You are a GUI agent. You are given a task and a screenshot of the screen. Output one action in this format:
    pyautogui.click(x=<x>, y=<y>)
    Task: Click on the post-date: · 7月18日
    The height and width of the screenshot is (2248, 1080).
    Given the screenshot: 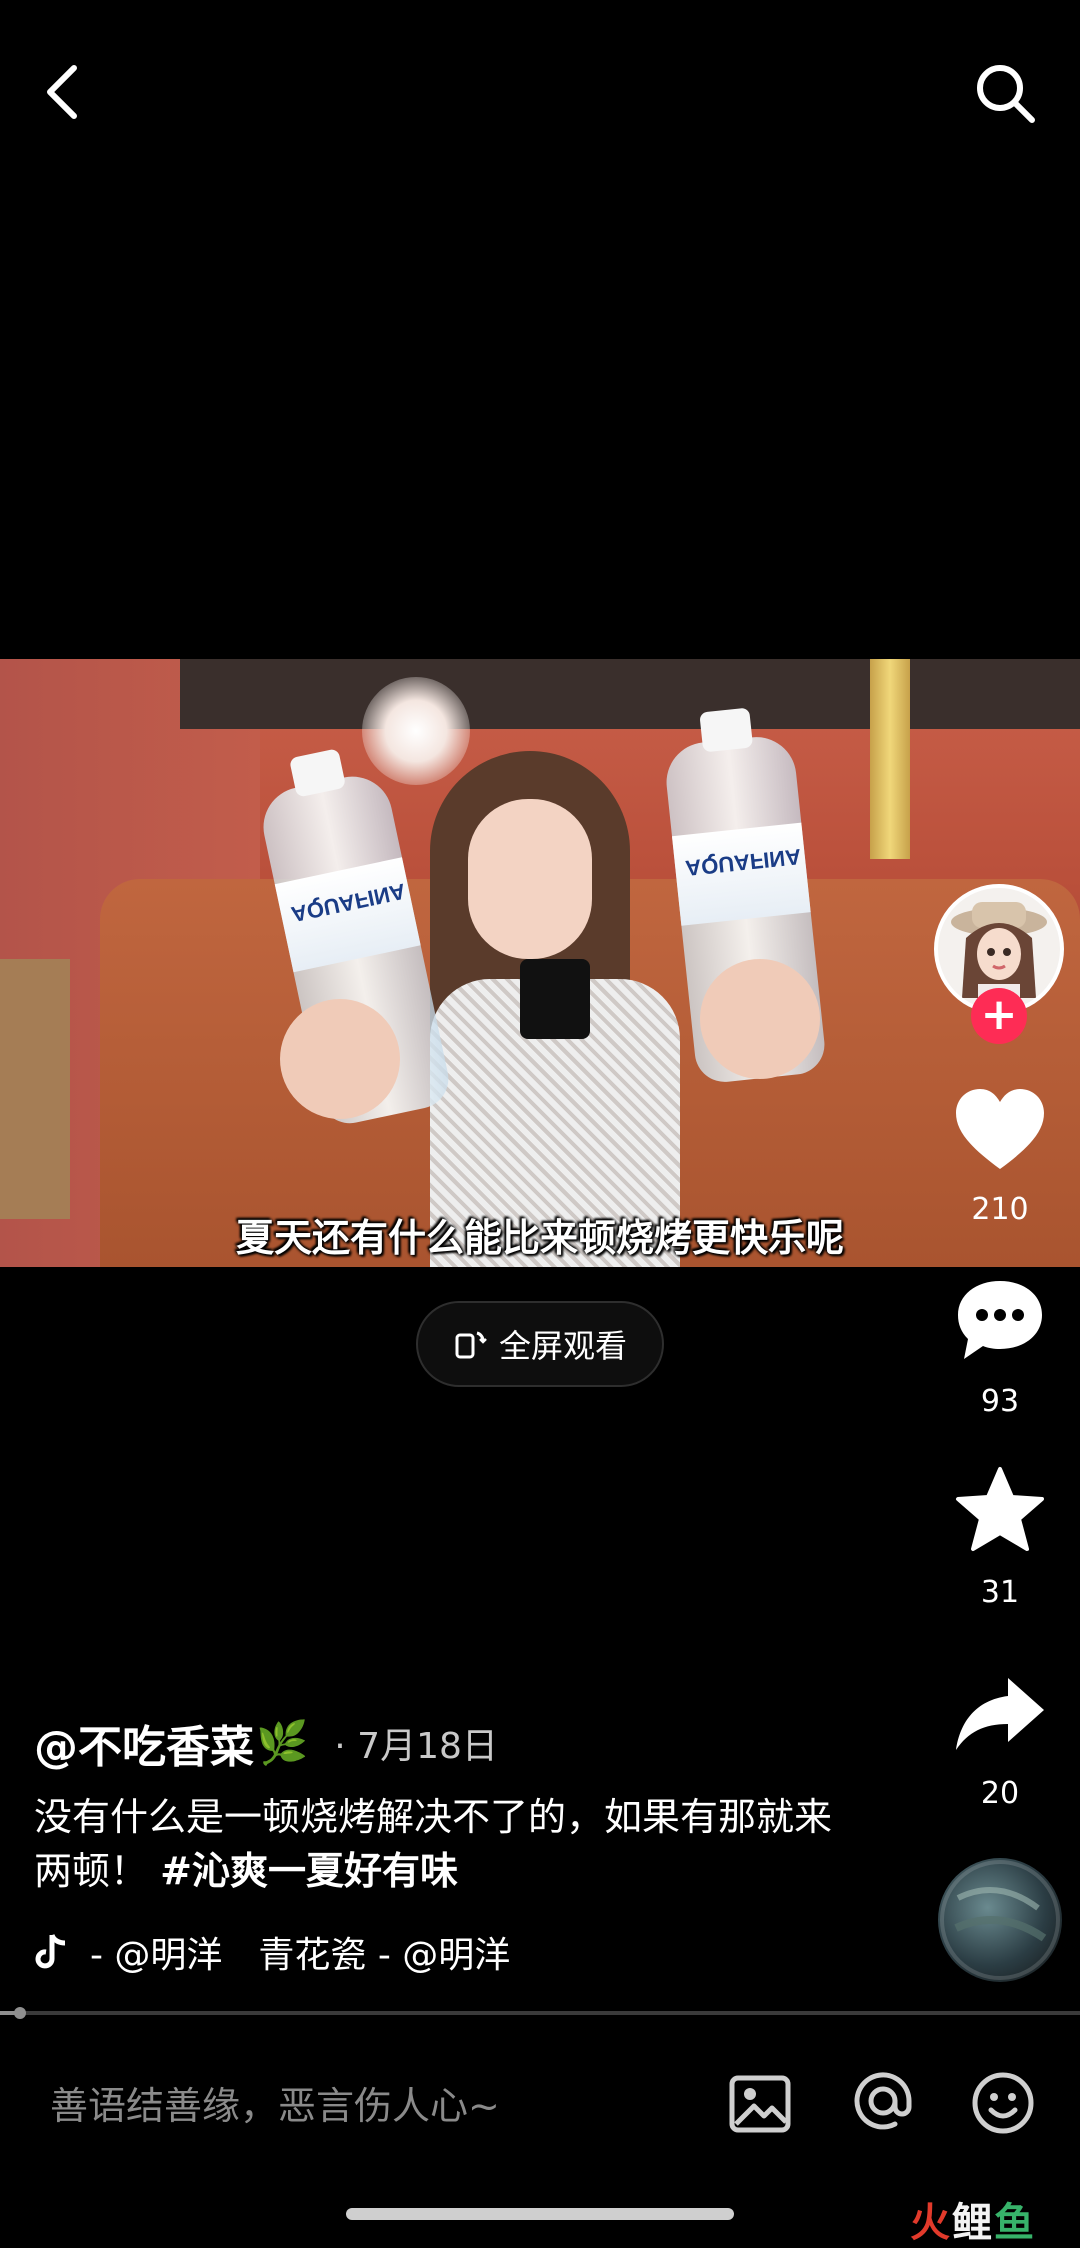 What is the action you would take?
    pyautogui.click(x=416, y=1746)
    